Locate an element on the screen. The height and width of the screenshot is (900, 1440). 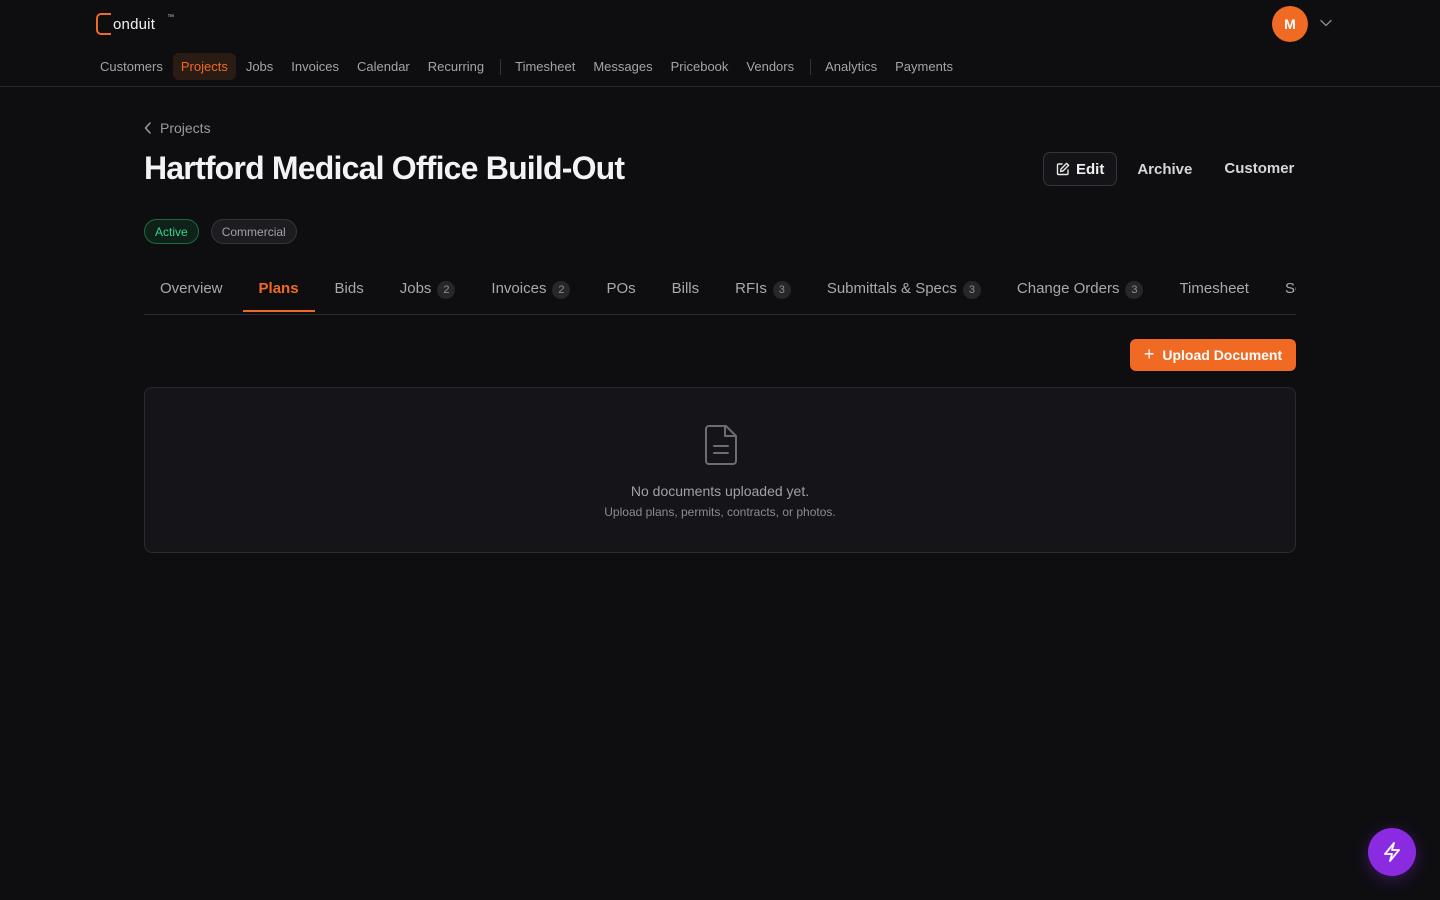
tab-submittals-specs: Submittals & Specs 3 is located at coordinates (904, 291).